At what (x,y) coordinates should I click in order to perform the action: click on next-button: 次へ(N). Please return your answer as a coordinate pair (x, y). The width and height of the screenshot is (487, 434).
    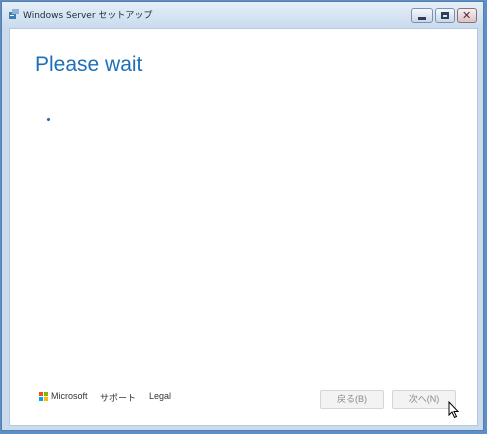
    Looking at the image, I should click on (424, 399).